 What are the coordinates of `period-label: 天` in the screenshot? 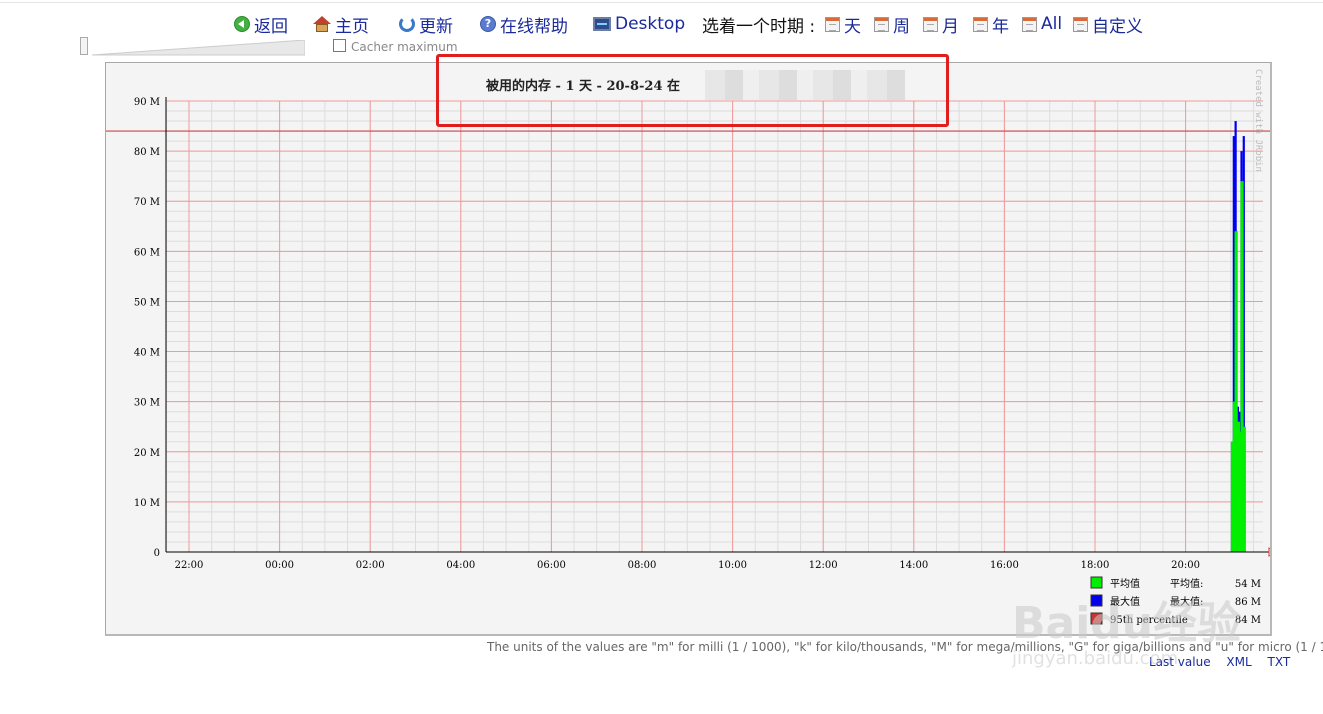 It's located at (852, 26).